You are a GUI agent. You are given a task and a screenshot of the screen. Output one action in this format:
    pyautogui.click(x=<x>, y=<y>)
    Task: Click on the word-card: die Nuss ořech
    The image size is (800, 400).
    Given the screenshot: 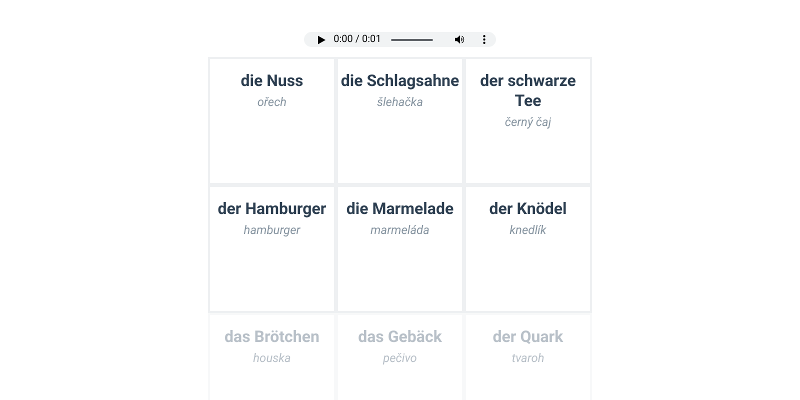 What is the action you would take?
    pyautogui.click(x=272, y=121)
    